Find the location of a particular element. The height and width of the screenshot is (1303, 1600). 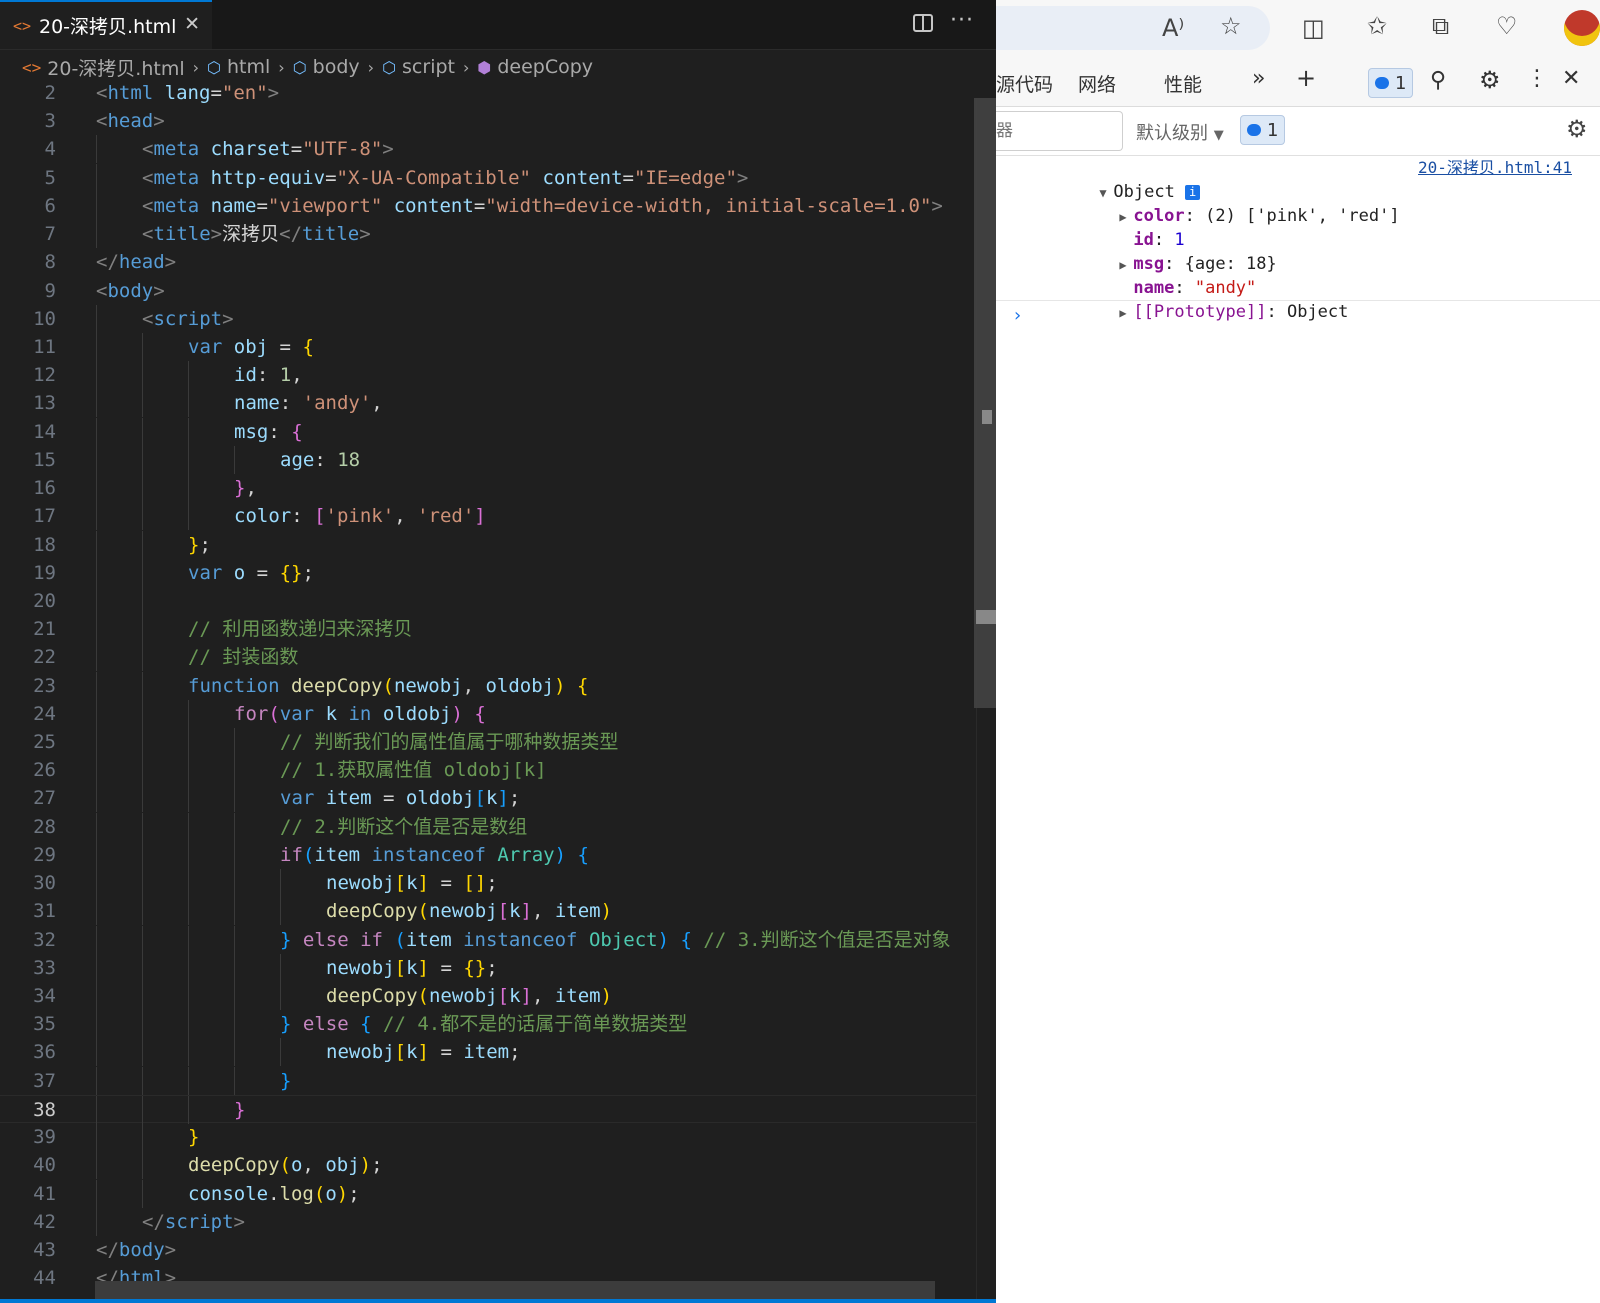

code-line: 19 var o = {}; is located at coordinates (488, 572).